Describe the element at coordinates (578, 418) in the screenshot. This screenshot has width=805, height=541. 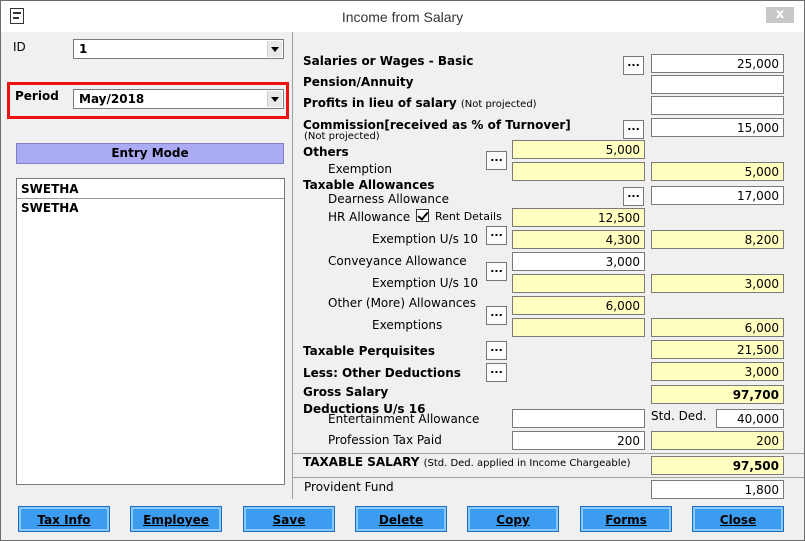
I see `entertainment-field` at that location.